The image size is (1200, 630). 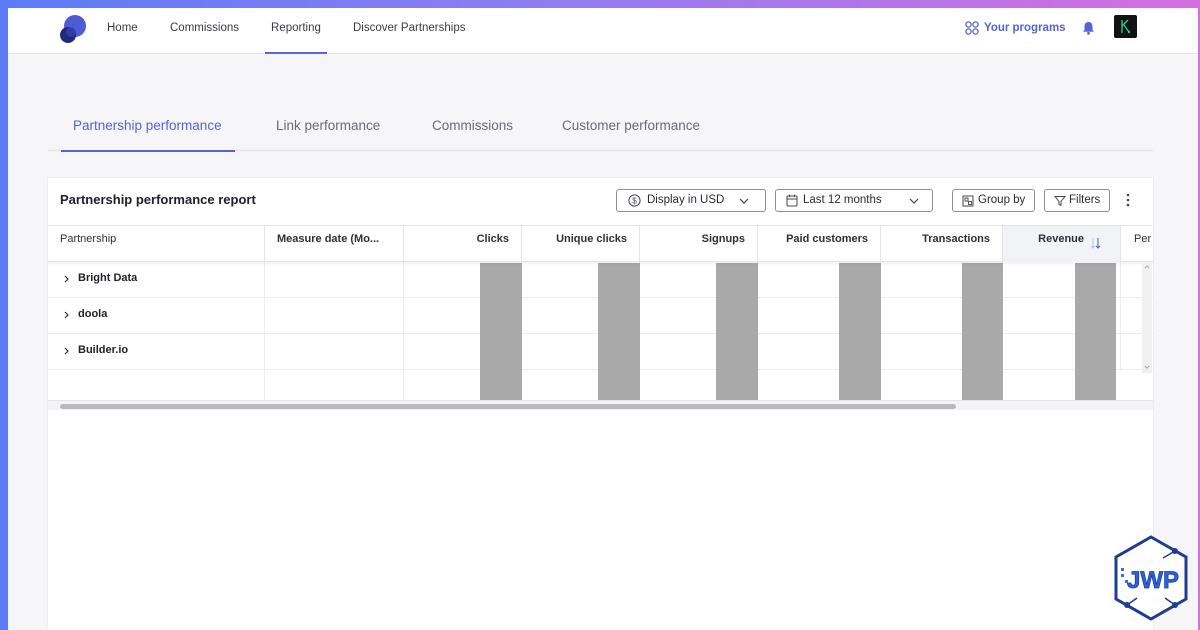 I want to click on jwp-watermark-logo: JWP, so click(x=1151, y=578).